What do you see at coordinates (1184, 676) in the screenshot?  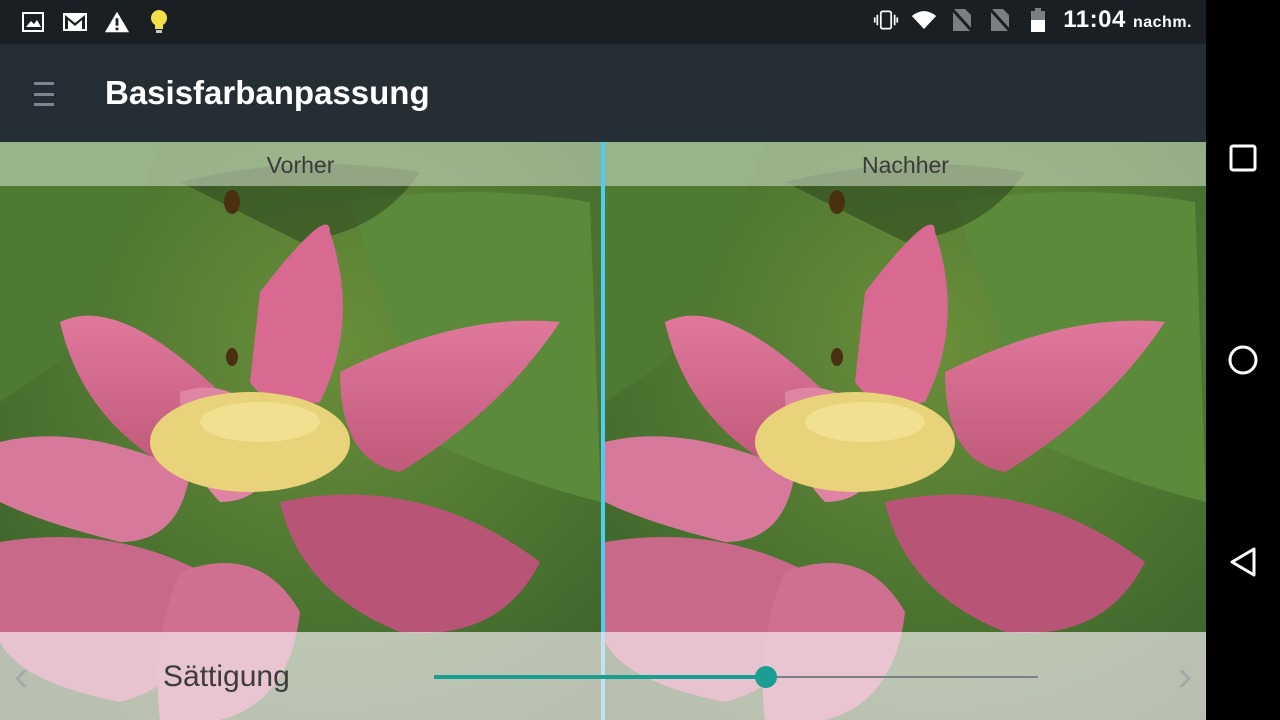 I see `next-adjustment-chevron-icon: ›` at bounding box center [1184, 676].